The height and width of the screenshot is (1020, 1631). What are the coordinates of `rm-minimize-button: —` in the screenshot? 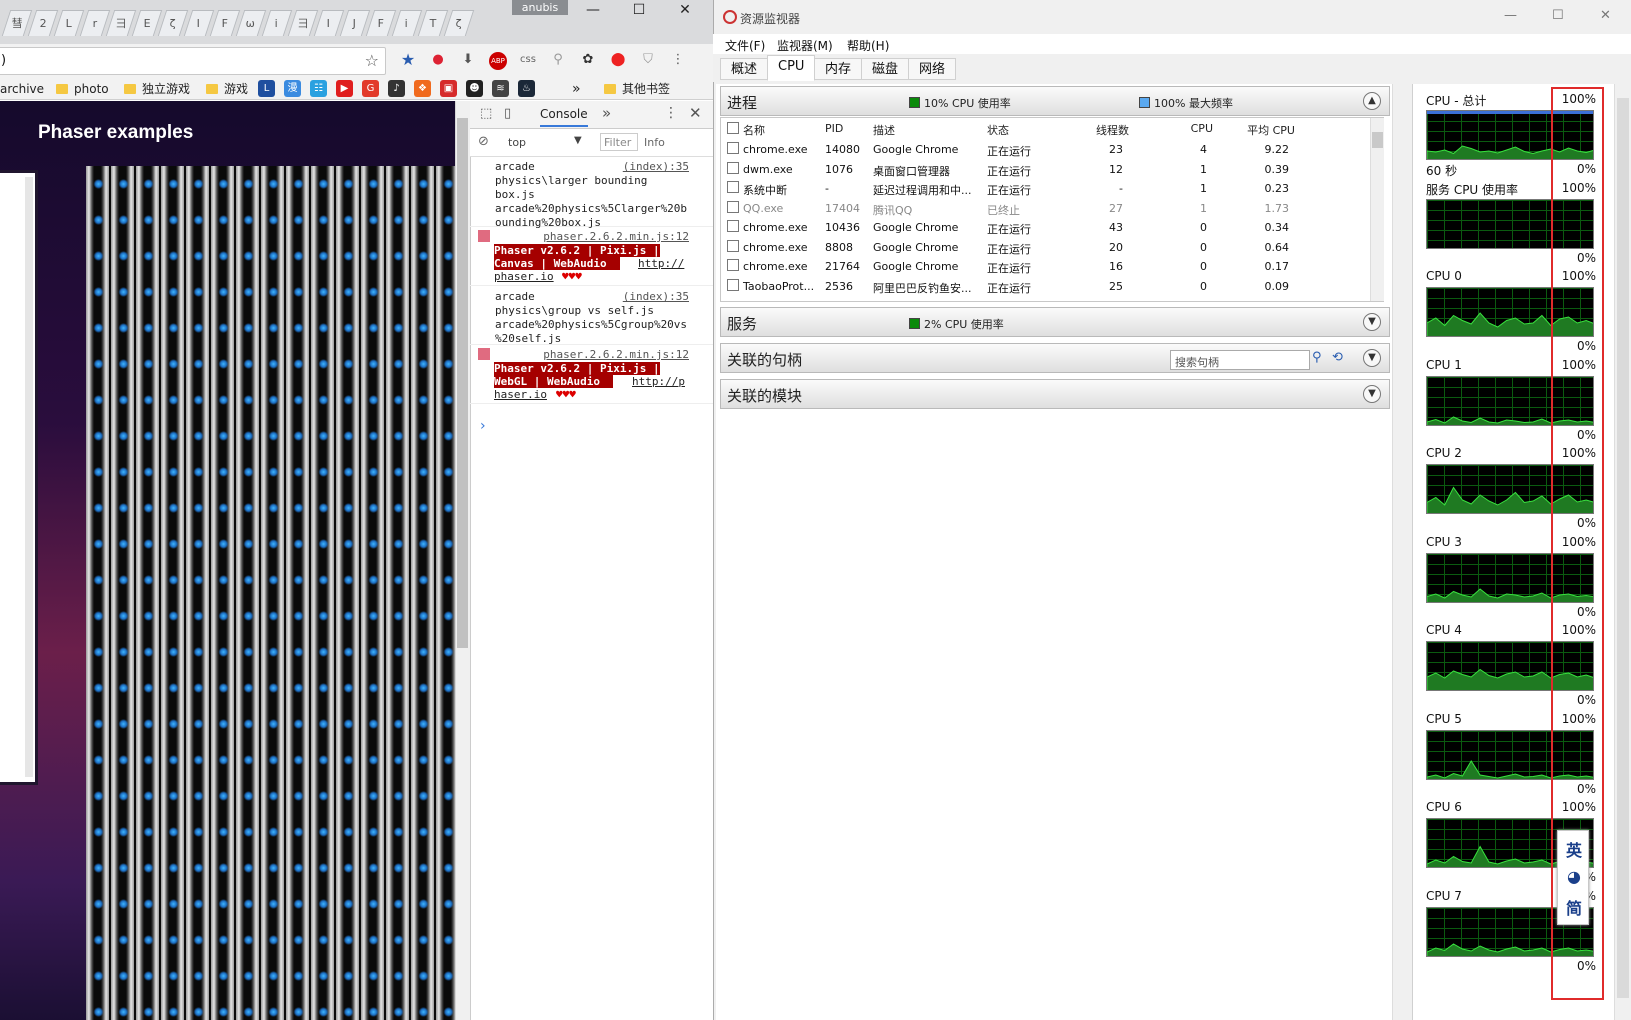 It's located at (1510, 15).